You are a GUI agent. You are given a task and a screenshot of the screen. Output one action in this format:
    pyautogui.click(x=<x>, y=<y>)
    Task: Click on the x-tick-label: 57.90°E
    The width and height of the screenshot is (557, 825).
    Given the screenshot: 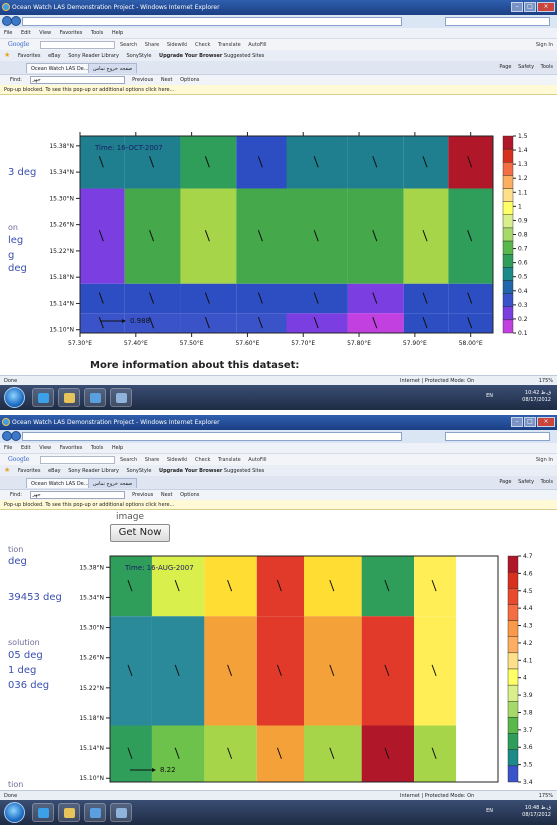 What is the action you would take?
    pyautogui.click(x=415, y=343)
    